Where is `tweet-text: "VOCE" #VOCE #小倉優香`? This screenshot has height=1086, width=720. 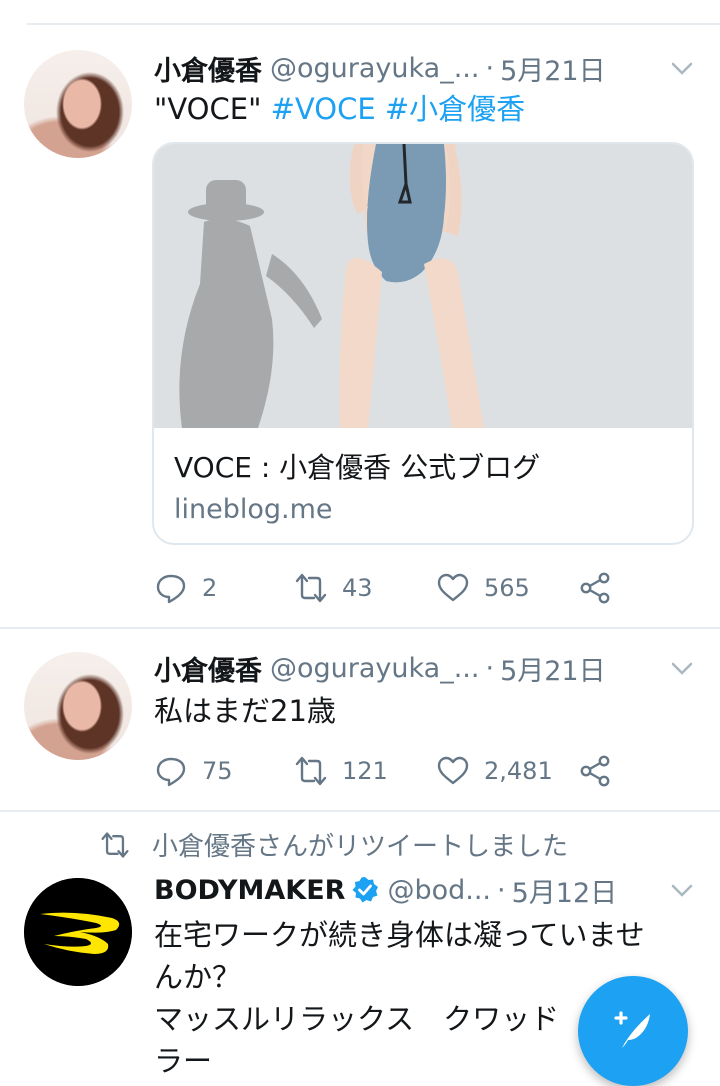
tweet-text: "VOCE" #VOCE #小倉優香 is located at coordinates (422, 109).